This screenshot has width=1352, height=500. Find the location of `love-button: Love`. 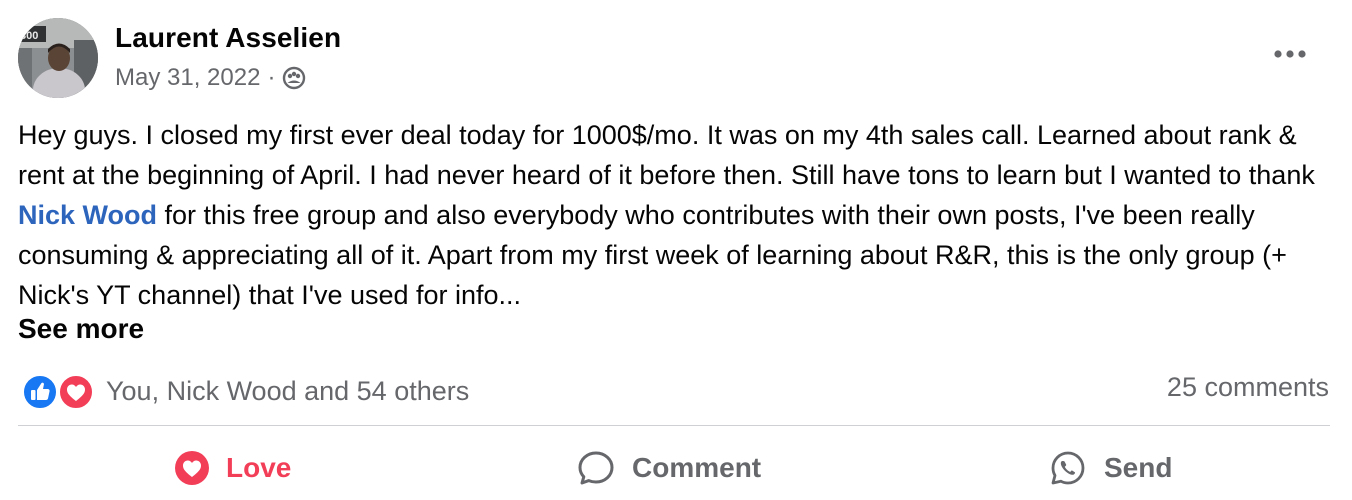

love-button: Love is located at coordinates (232, 468).